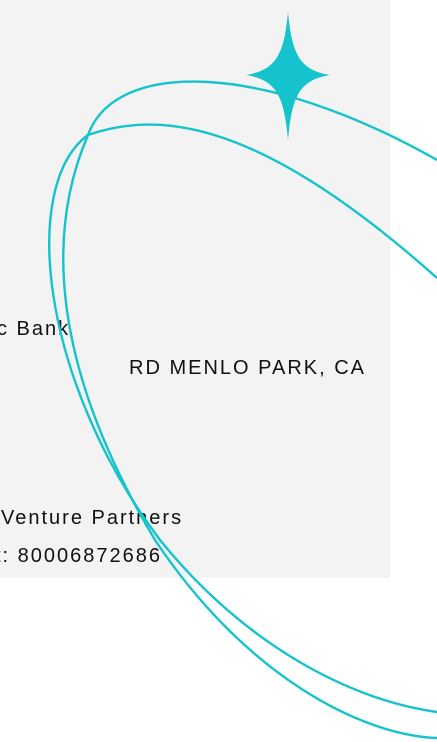 The width and height of the screenshot is (437, 742). Describe the element at coordinates (81, 556) in the screenshot. I see `account-number-text: t: 80006872686` at that location.